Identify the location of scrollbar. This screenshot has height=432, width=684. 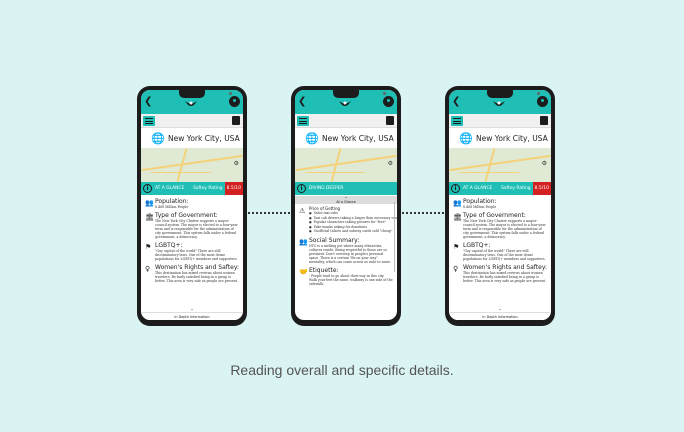
(394, 237).